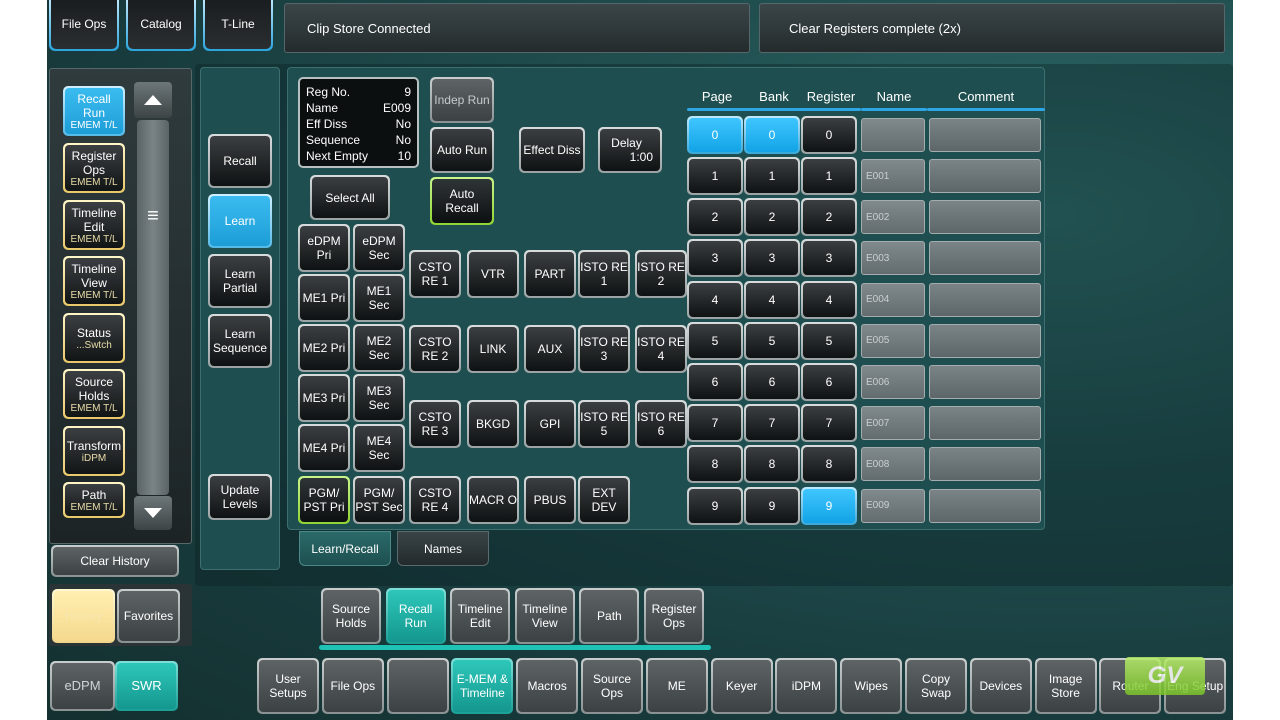 Image resolution: width=1280 pixels, height=720 pixels. What do you see at coordinates (94, 281) in the screenshot?
I see `history-item: Timeline View EMEM T/L` at bounding box center [94, 281].